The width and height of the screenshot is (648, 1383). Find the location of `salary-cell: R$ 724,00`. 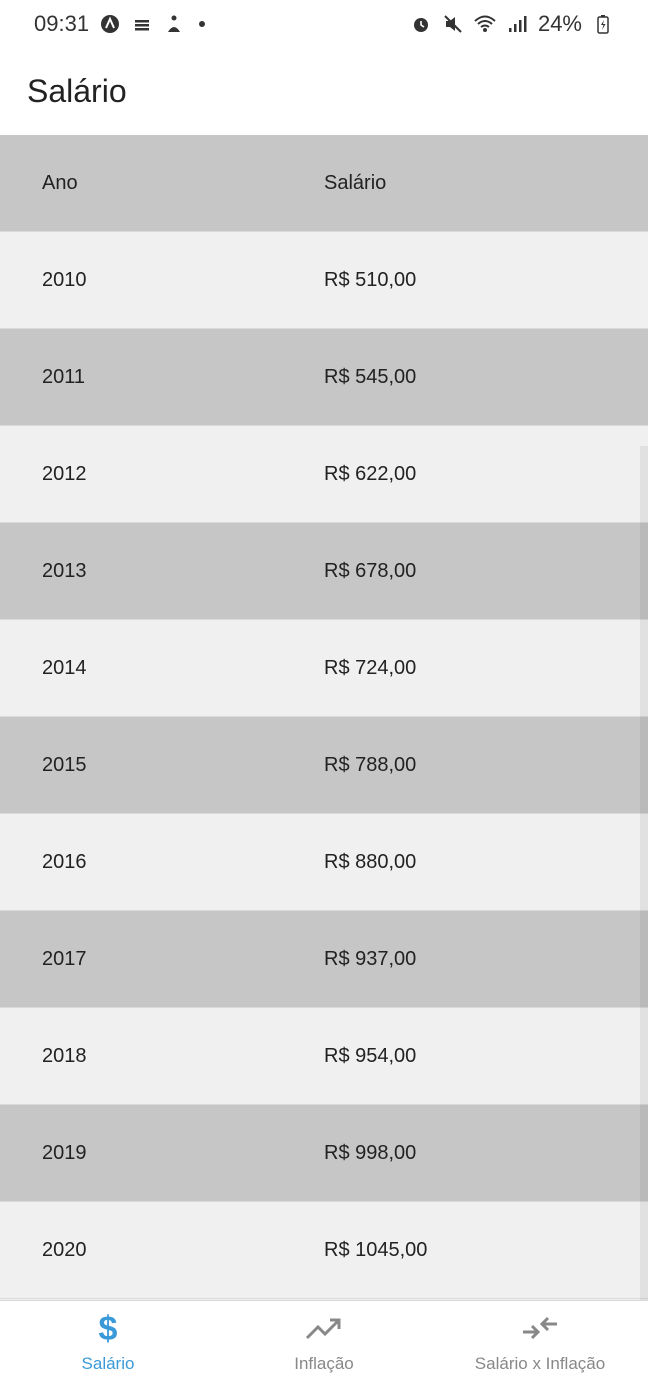

salary-cell: R$ 724,00 is located at coordinates (370, 667).